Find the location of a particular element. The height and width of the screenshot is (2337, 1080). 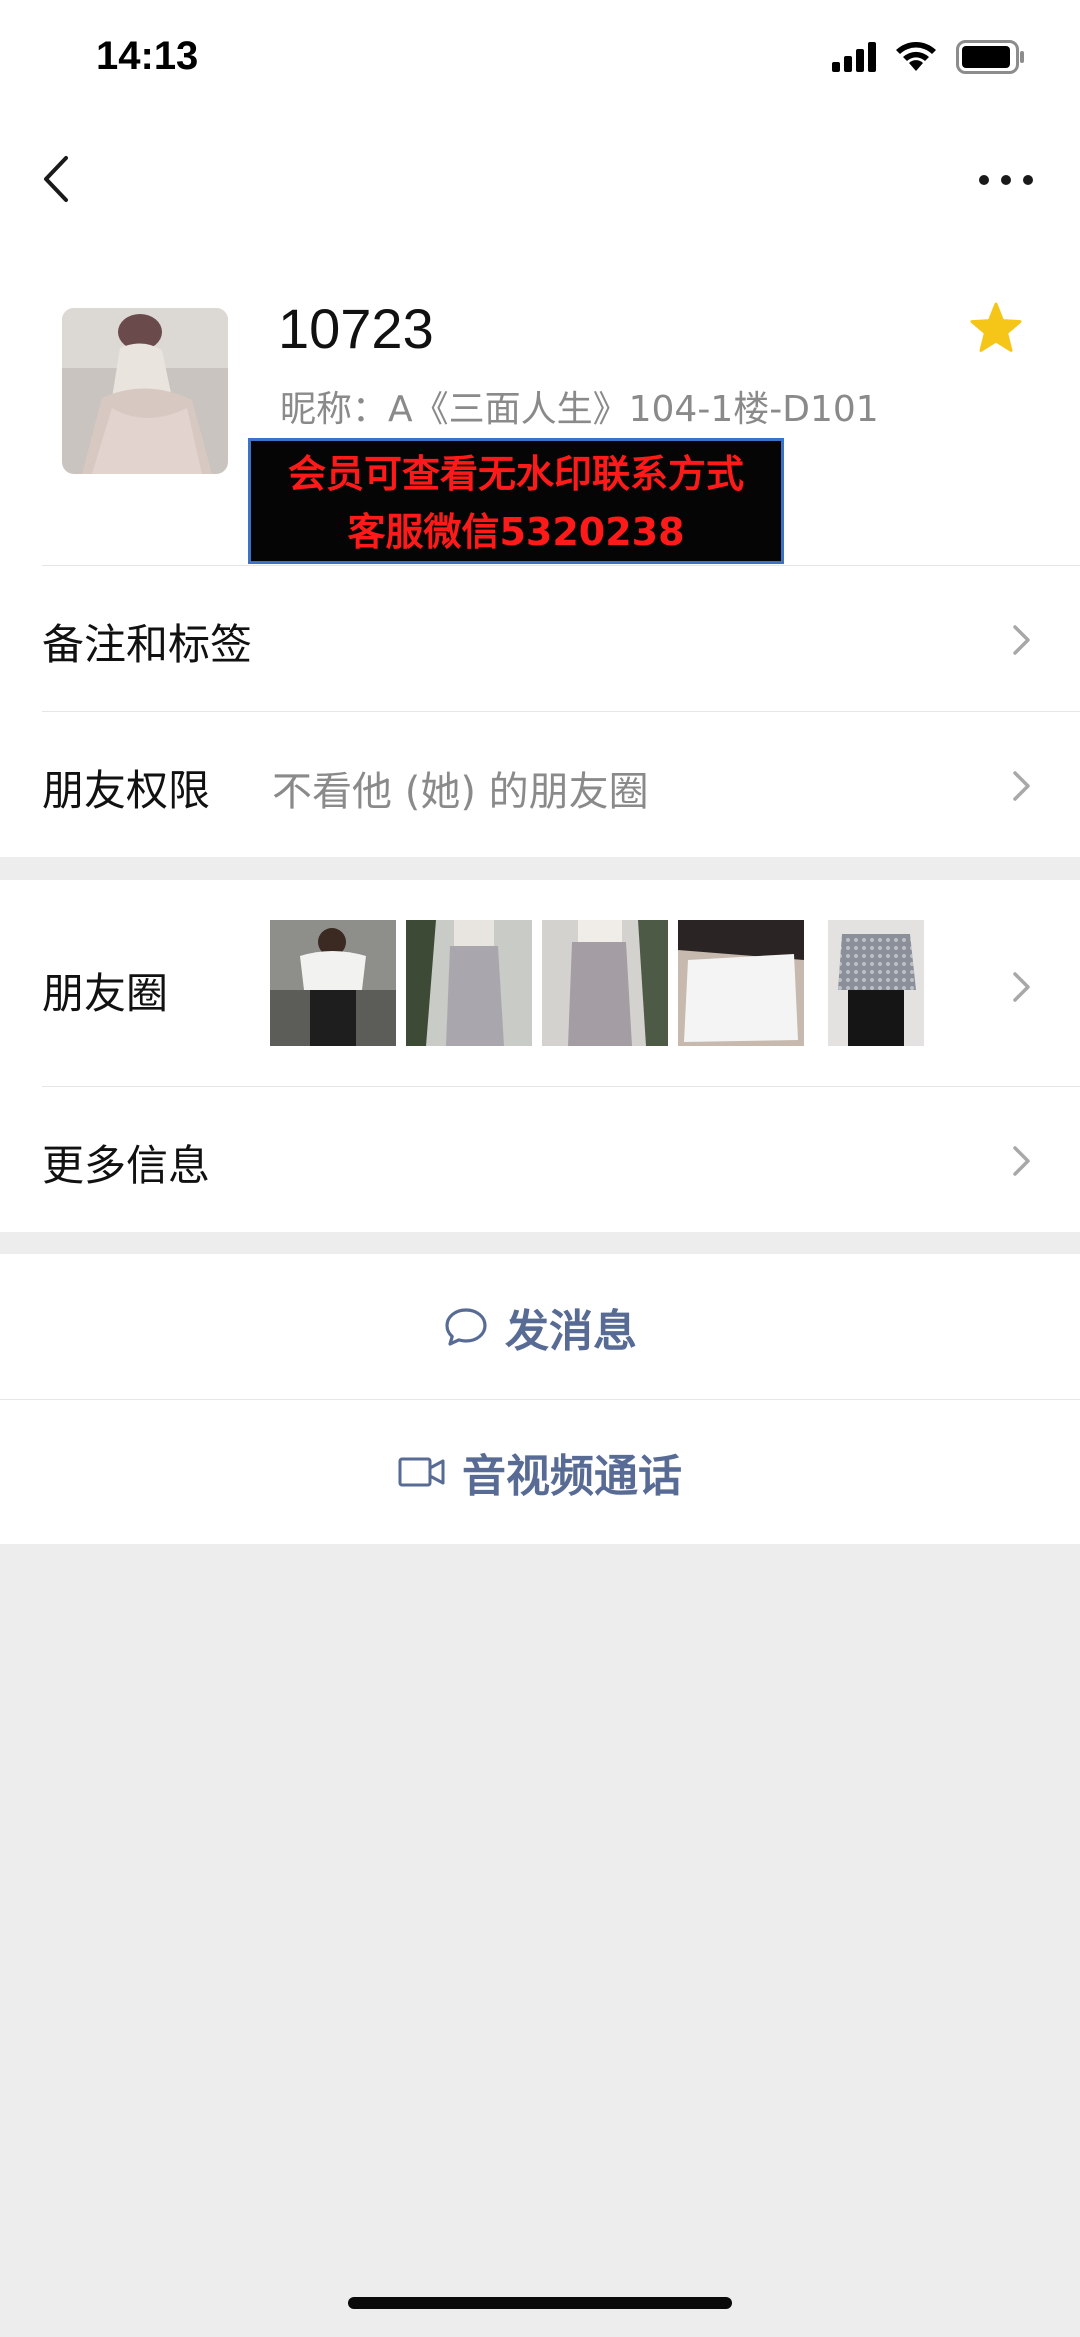

audio-video-call-button: 音视频通话 is located at coordinates (540, 1471).